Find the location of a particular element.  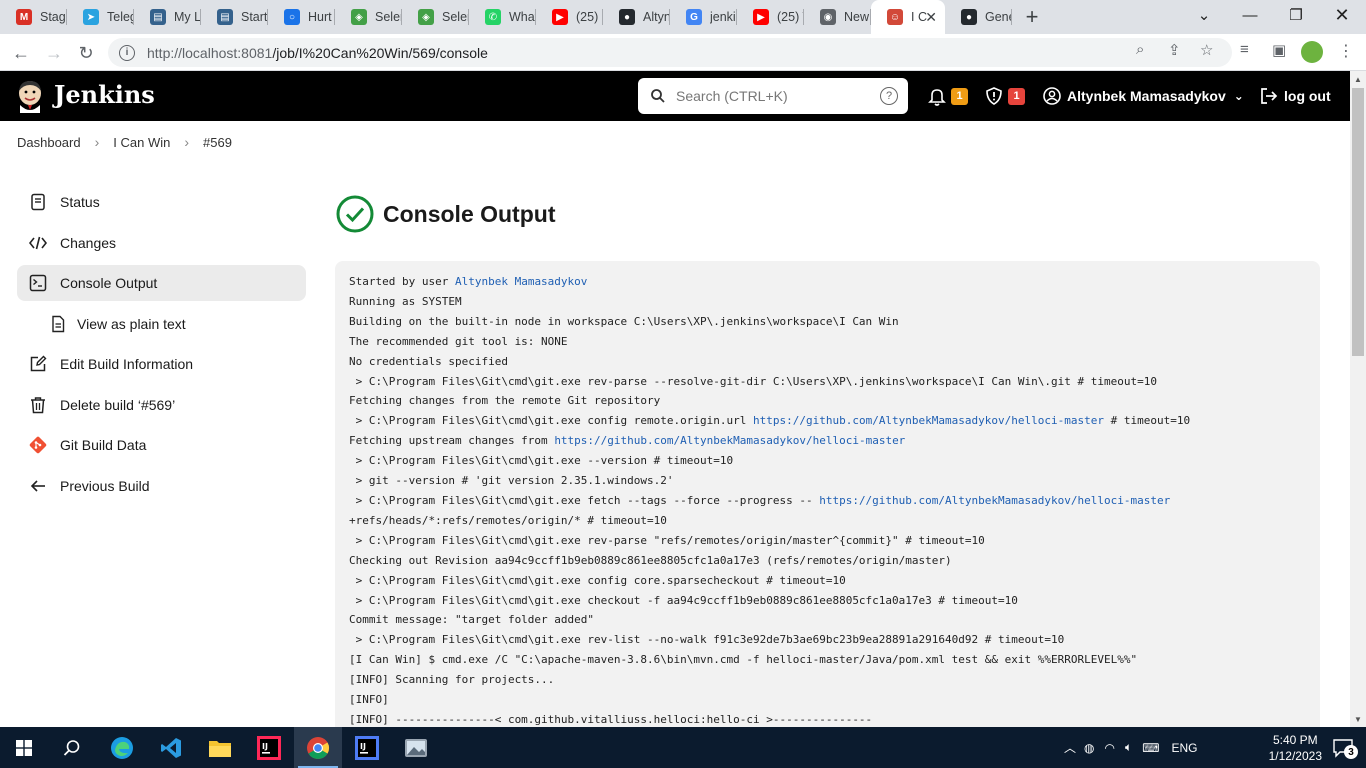

scrollbar-thumb is located at coordinates (1358, 222).